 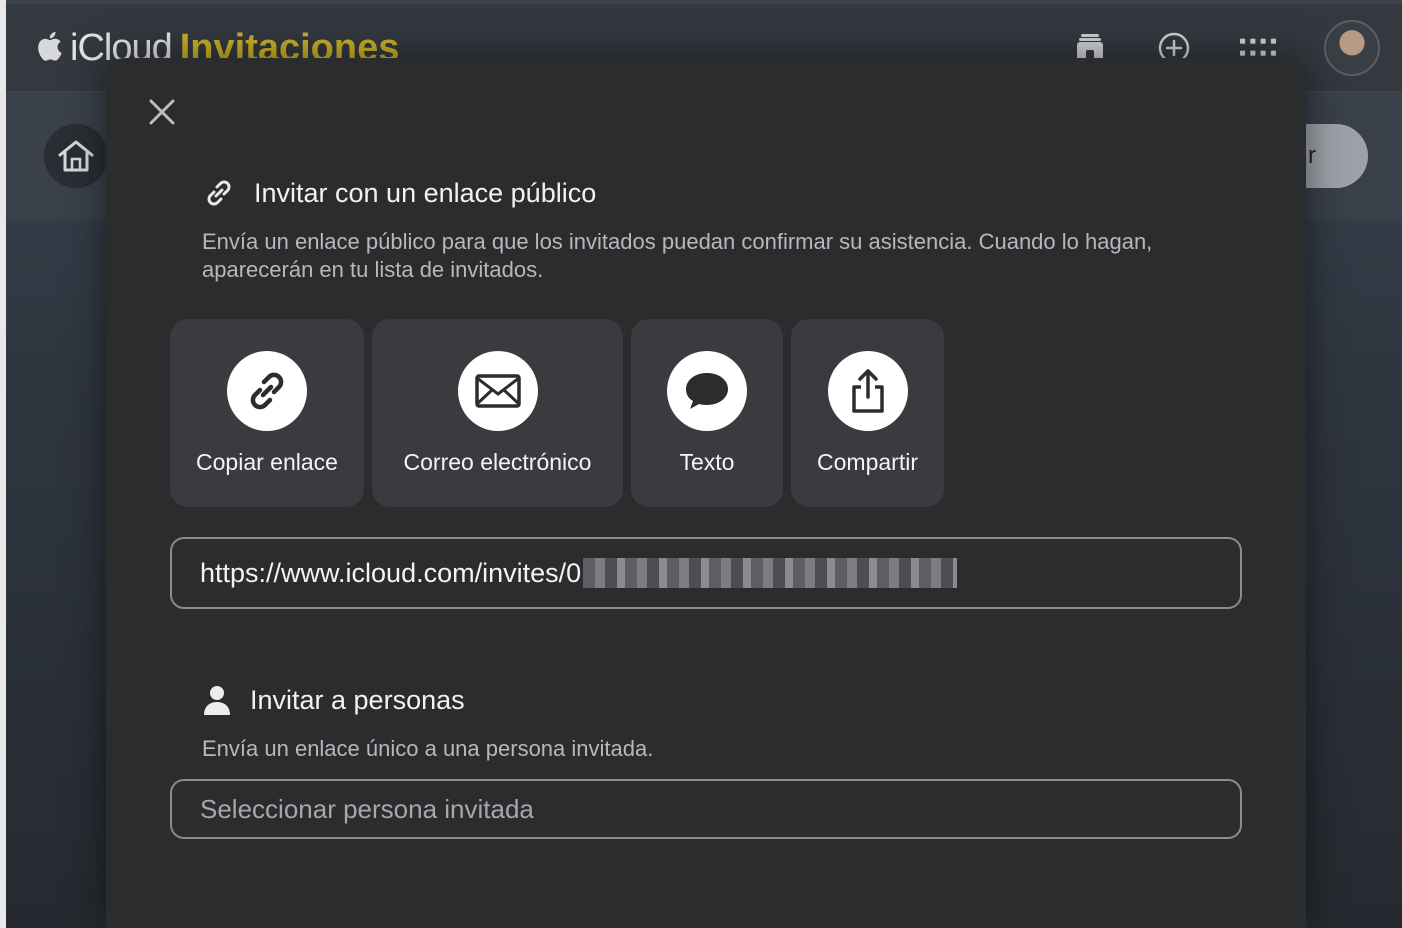 I want to click on subbar-action-label: r, so click(x=1312, y=155).